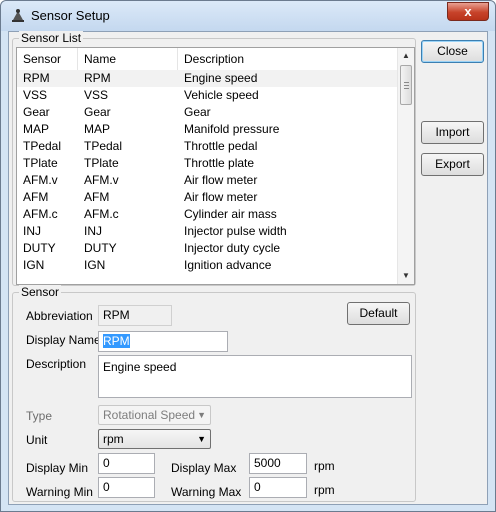 The width and height of the screenshot is (496, 512). Describe the element at coordinates (103, 146) in the screenshot. I see `row-name-cell: TPedal` at that location.